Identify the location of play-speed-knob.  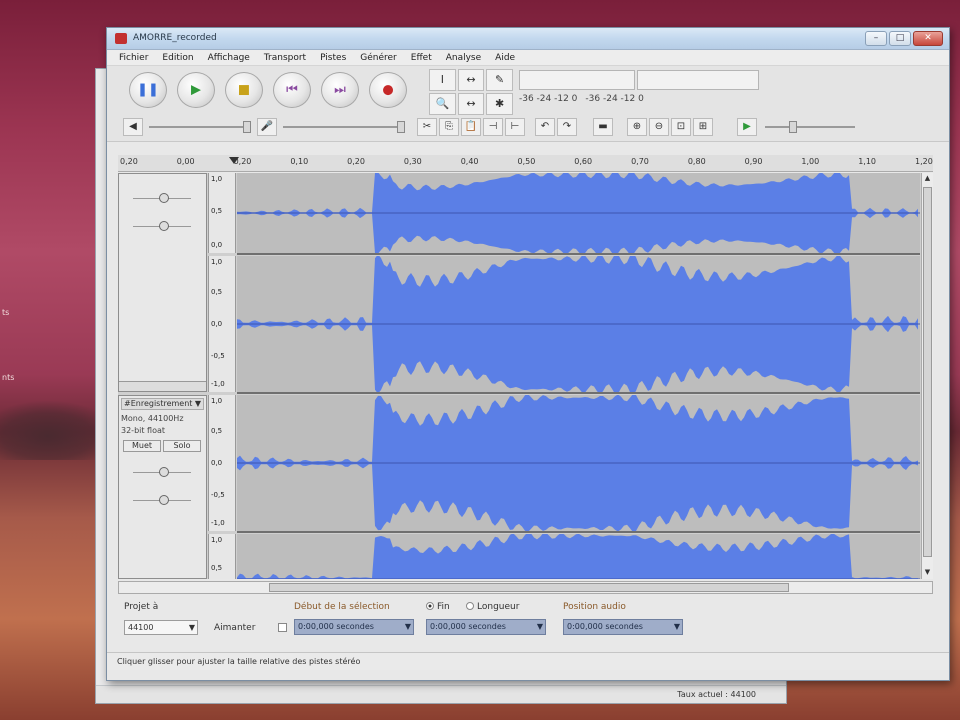
(793, 127).